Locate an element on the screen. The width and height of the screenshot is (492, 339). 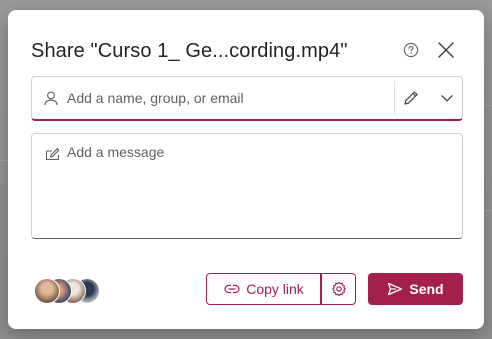
copy-link-label: Copy link is located at coordinates (275, 289).